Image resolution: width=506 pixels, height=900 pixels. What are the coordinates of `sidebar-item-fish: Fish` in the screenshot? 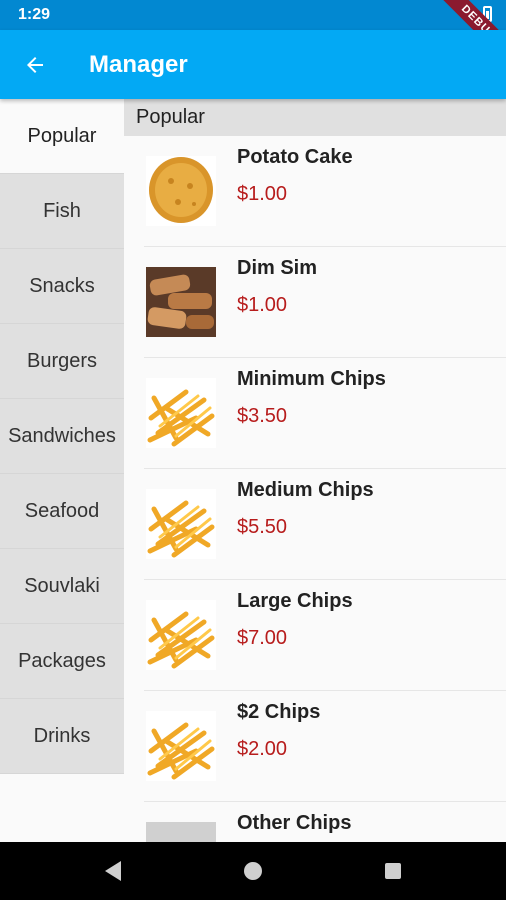 It's located at (62, 211).